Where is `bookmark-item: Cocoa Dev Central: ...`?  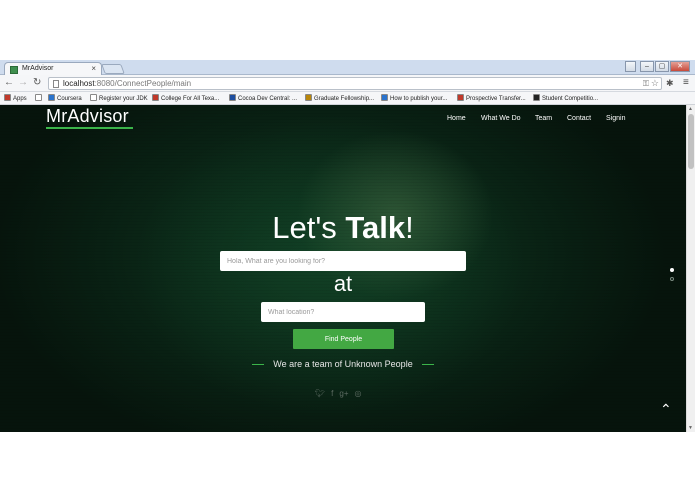 bookmark-item: Cocoa Dev Central: ... is located at coordinates (263, 98).